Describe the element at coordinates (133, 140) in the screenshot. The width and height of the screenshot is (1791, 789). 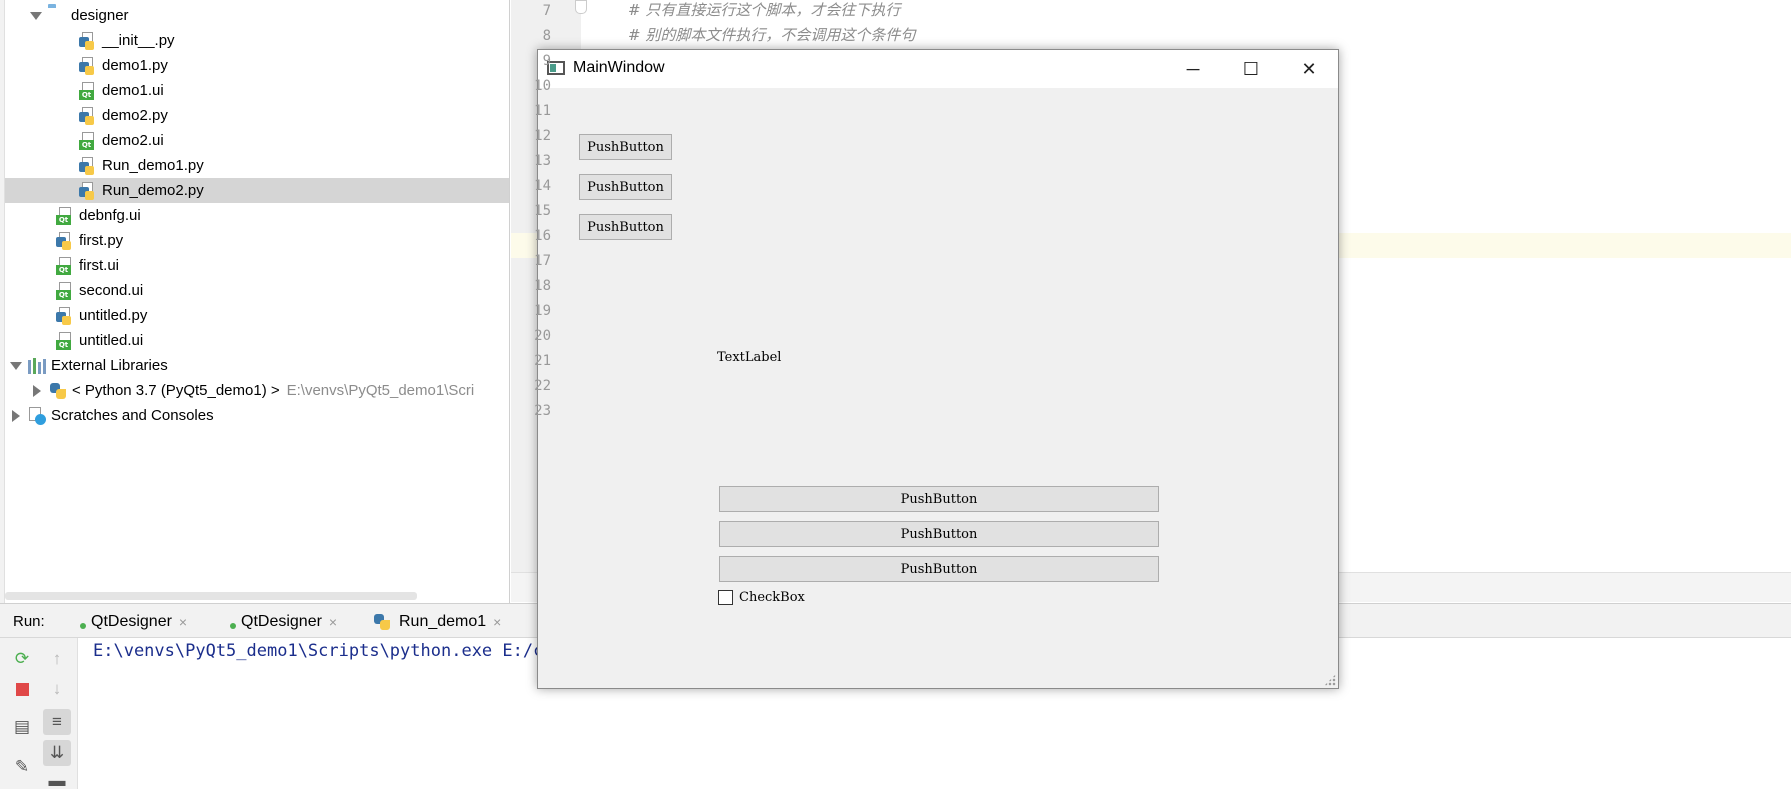
I see `tree-item-label: demo2.ui` at that location.